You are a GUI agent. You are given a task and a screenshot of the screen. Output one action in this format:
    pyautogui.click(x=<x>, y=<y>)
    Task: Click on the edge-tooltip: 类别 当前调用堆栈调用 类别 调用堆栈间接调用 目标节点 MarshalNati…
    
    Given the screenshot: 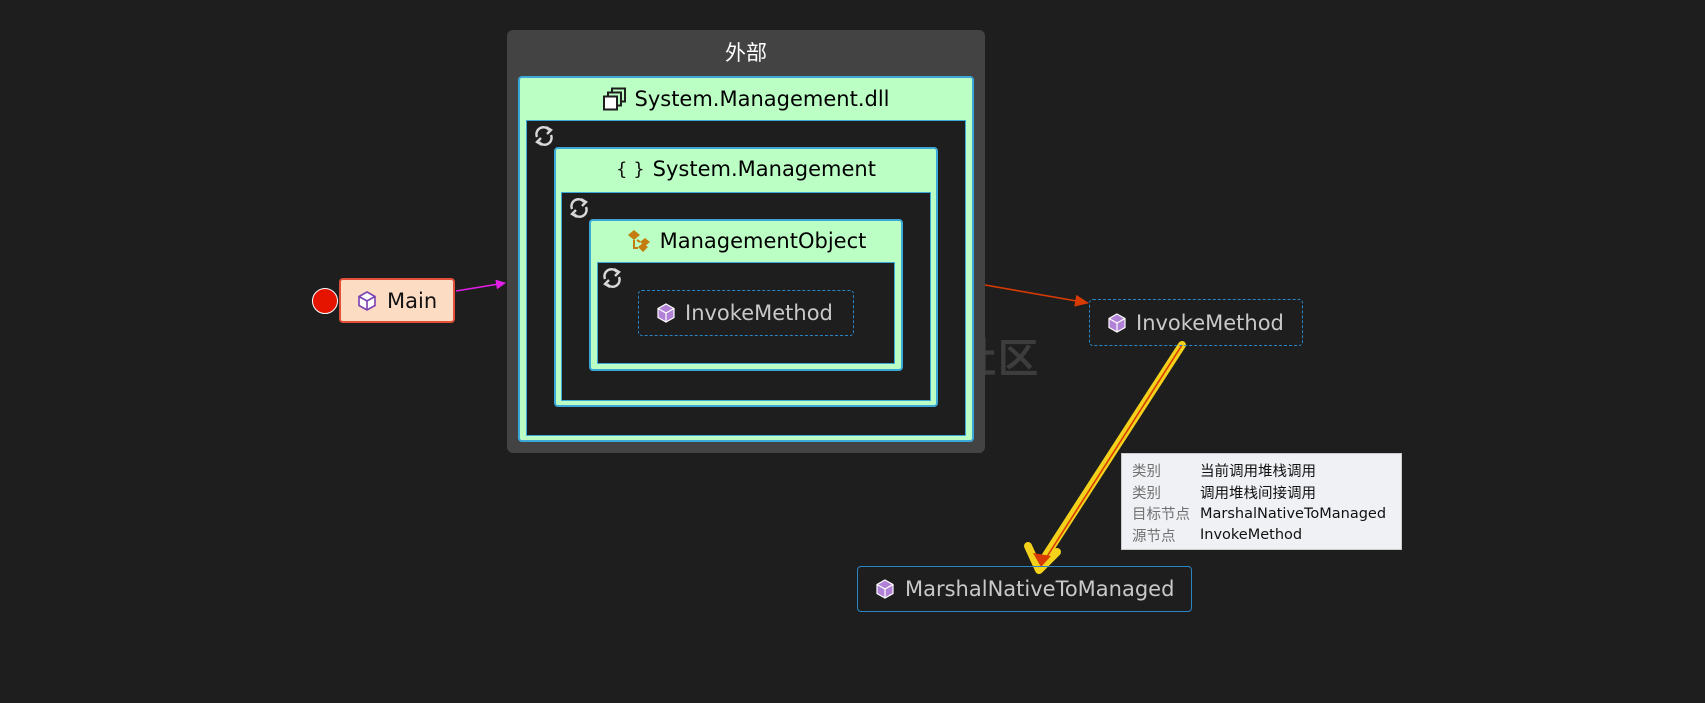 What is the action you would take?
    pyautogui.click(x=1261, y=501)
    